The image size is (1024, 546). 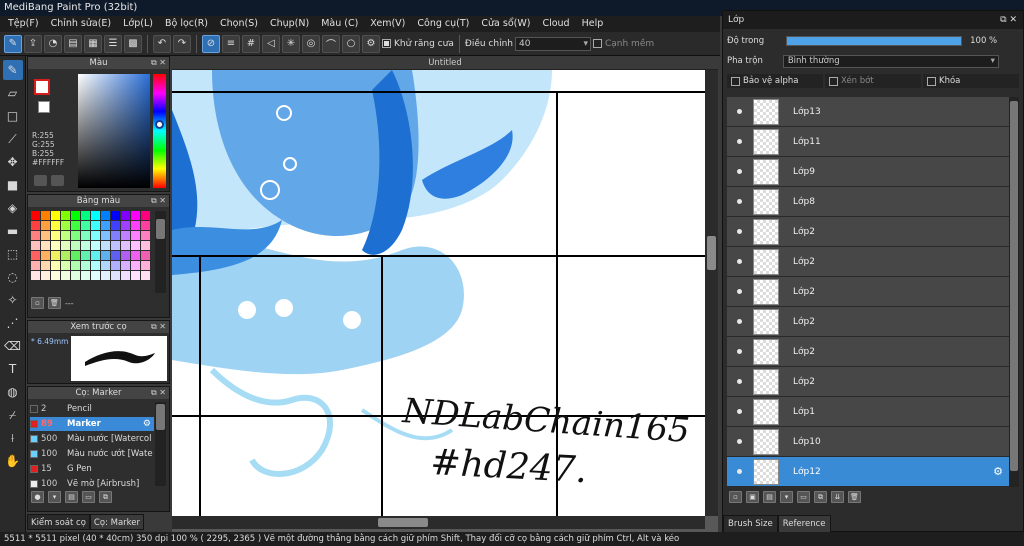 What do you see at coordinates (71, 497) in the screenshot?
I see `brush-settings-icon: ▤` at bounding box center [71, 497].